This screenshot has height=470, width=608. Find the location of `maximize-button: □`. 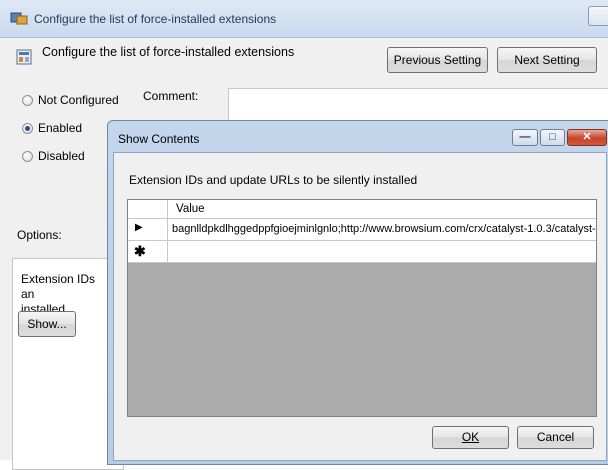

maximize-button: □ is located at coordinates (552, 137).